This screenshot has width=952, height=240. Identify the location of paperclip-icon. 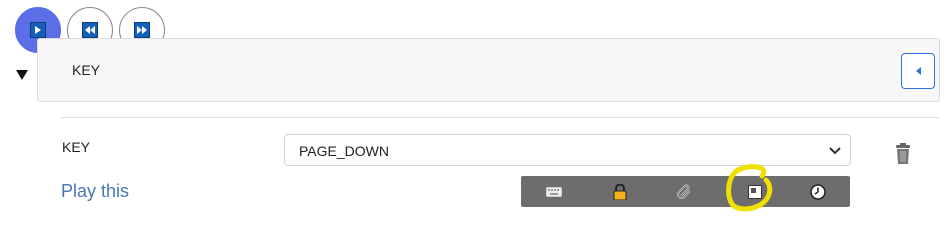
(685, 191).